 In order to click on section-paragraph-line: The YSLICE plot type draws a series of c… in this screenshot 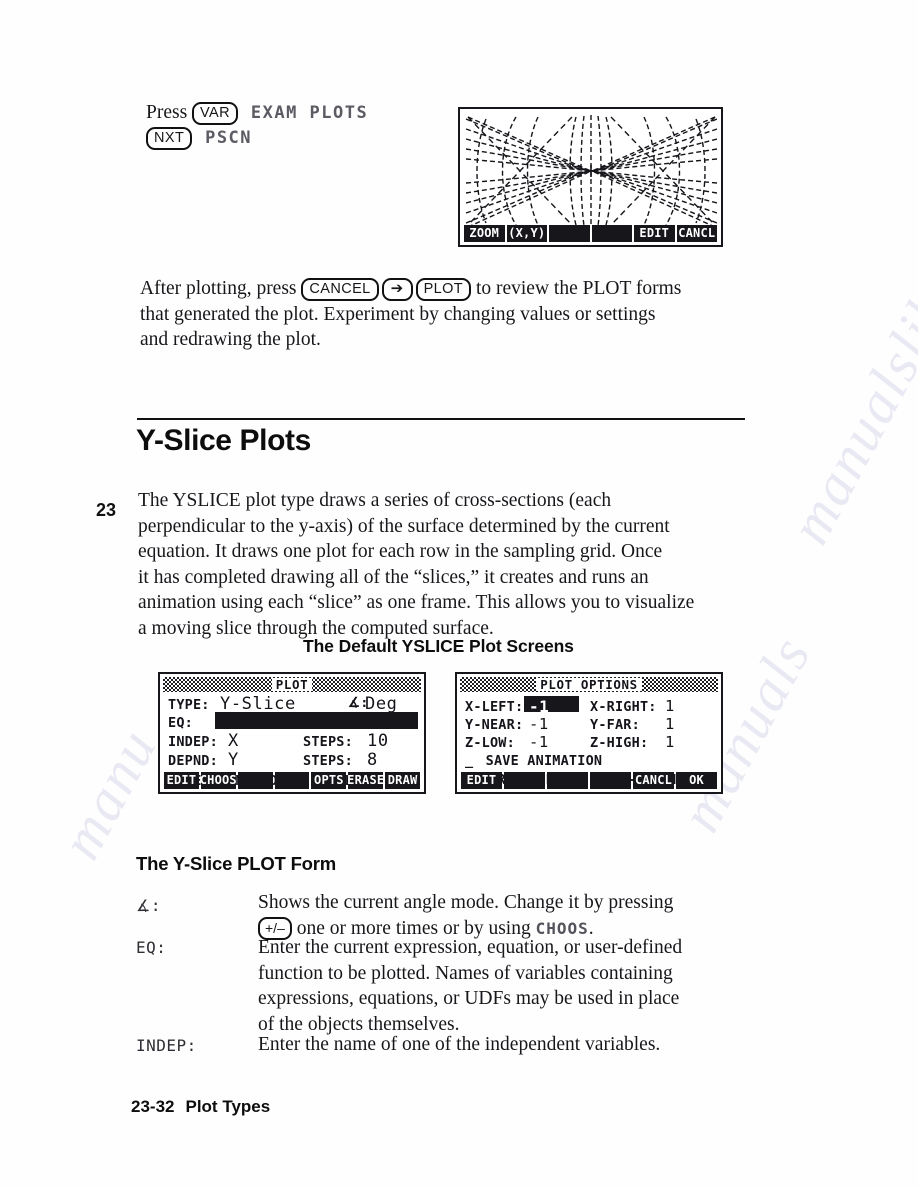, I will do `click(375, 500)`.